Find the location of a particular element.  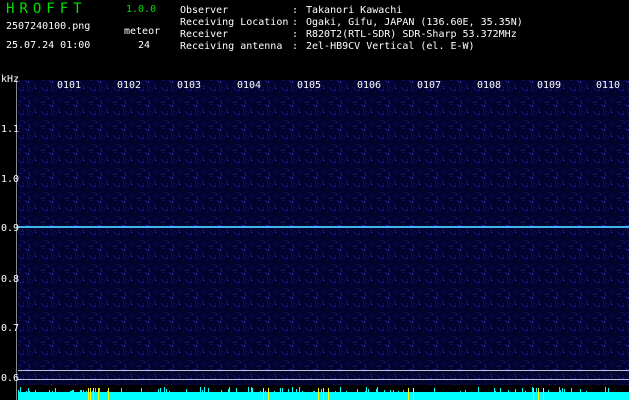

x-tick-label: 0108 is located at coordinates (489, 85).